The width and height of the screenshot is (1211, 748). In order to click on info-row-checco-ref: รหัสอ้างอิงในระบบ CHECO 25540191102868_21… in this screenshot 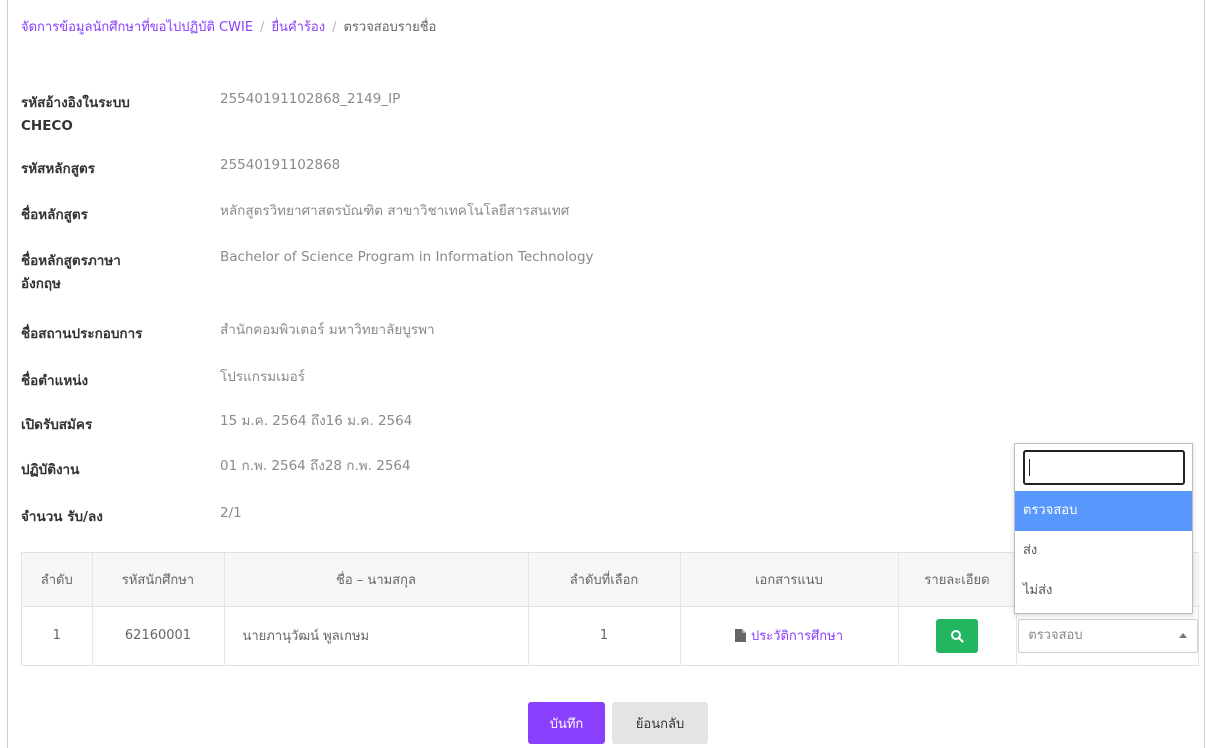, I will do `click(471, 116)`.